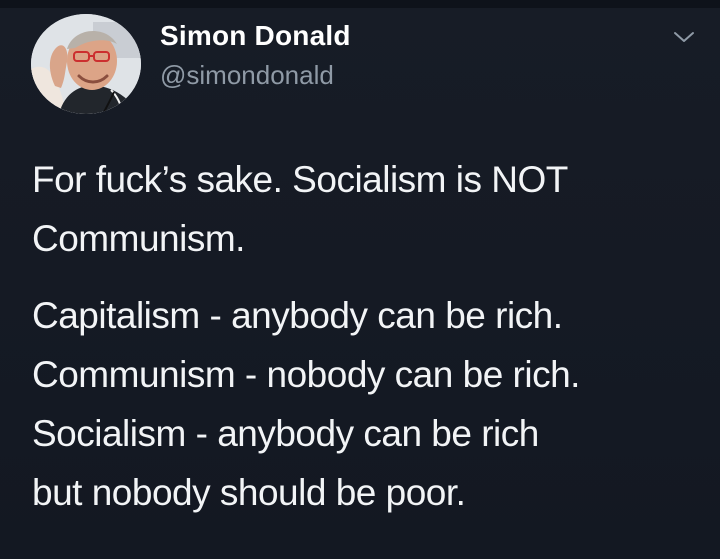 The height and width of the screenshot is (559, 720). What do you see at coordinates (285, 433) in the screenshot?
I see `tweet-line: Socialism - anybody can be rich` at bounding box center [285, 433].